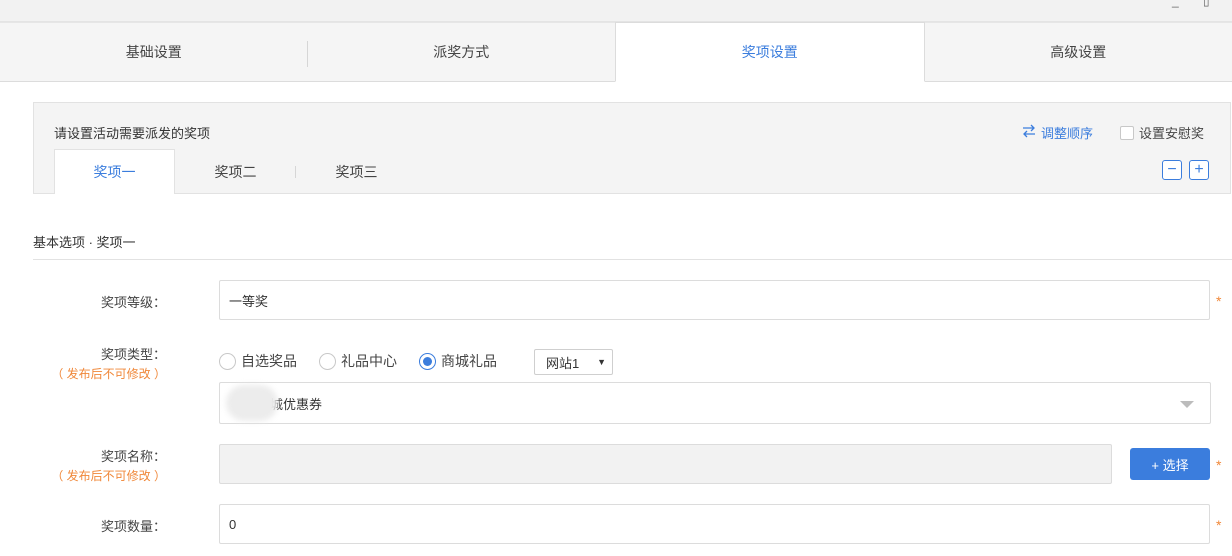 Image resolution: width=1232 pixels, height=556 pixels. I want to click on name-label: 奖项名称：, so click(133, 456).